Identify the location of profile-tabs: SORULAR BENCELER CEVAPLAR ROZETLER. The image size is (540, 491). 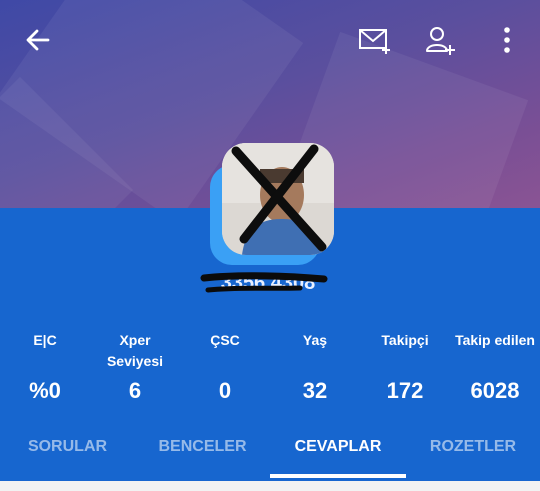
(270, 453).